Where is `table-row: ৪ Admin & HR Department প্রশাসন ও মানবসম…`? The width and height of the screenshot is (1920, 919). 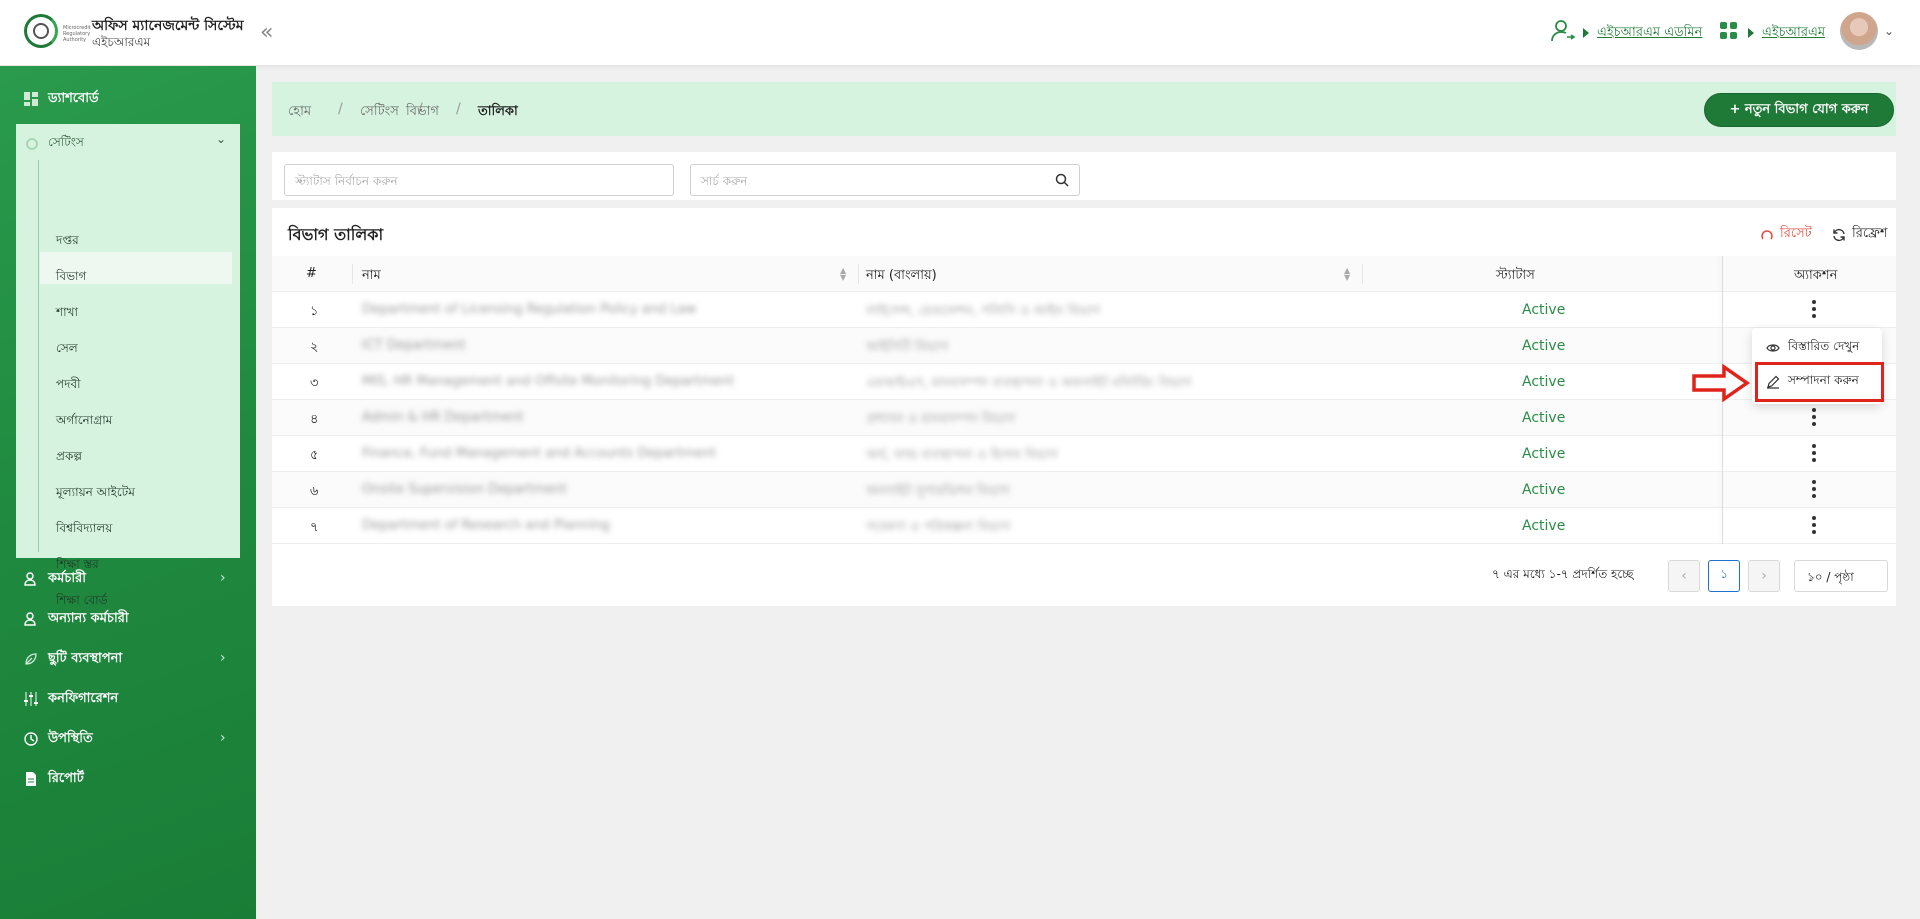
table-row: ৪ Admin & HR Department প্রশাসন ও মানবসম… is located at coordinates (1084, 418).